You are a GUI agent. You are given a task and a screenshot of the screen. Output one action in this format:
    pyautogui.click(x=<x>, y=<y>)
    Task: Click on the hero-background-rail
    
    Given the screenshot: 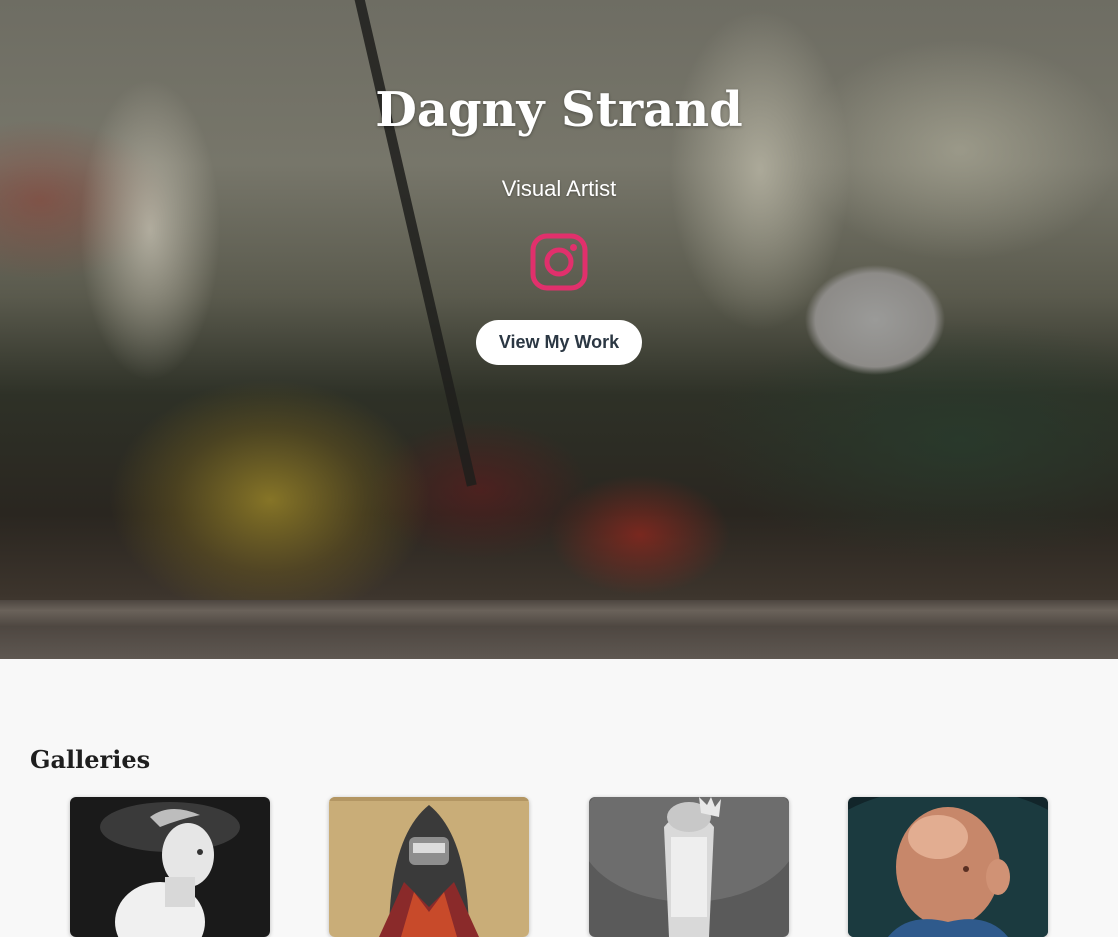 What is the action you would take?
    pyautogui.click(x=559, y=629)
    